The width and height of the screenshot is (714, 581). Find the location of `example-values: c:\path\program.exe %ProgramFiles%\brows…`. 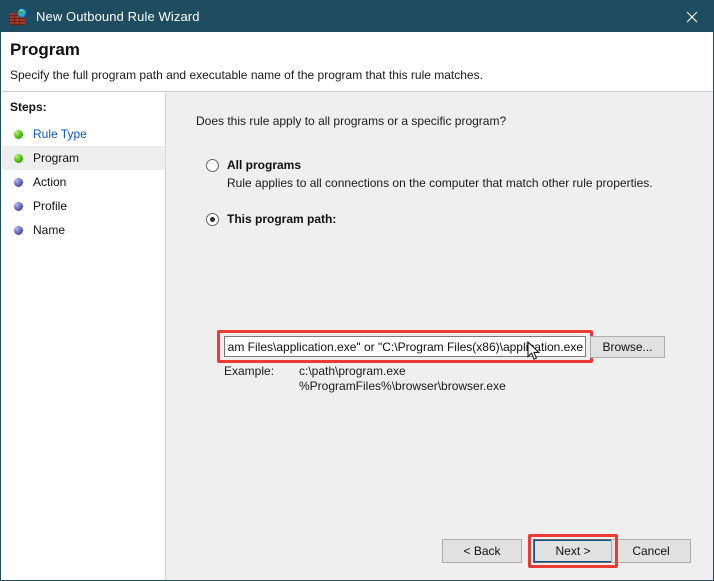

example-values: c:\path\program.exe %ProgramFiles%\brows… is located at coordinates (402, 379).